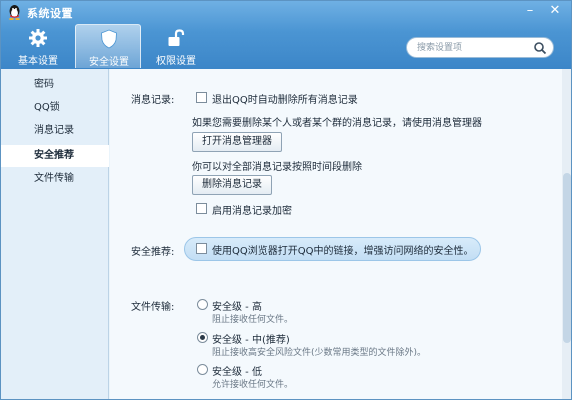  What do you see at coordinates (55, 85) in the screenshot?
I see `sidebar-item-password: 密码` at bounding box center [55, 85].